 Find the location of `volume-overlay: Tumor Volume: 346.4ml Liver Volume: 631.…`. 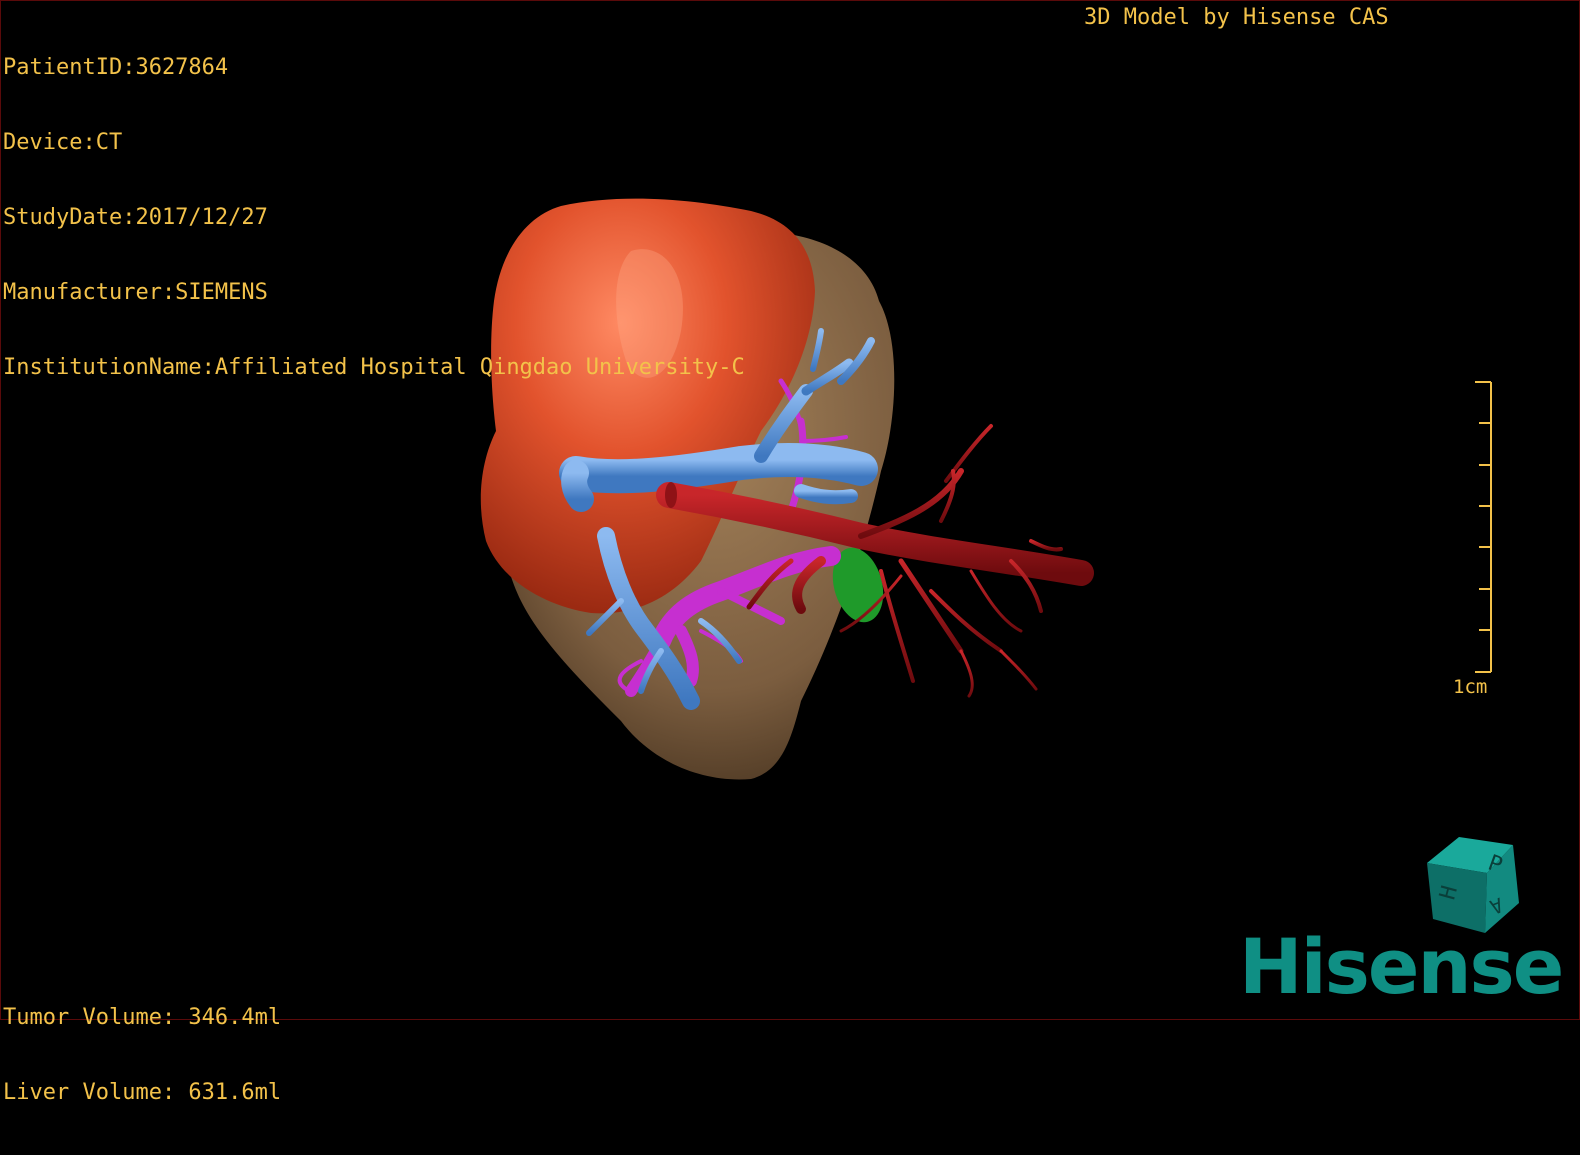

volume-overlay: Tumor Volume: 346.4ml Liver Volume: 631.… is located at coordinates (142, 1055).